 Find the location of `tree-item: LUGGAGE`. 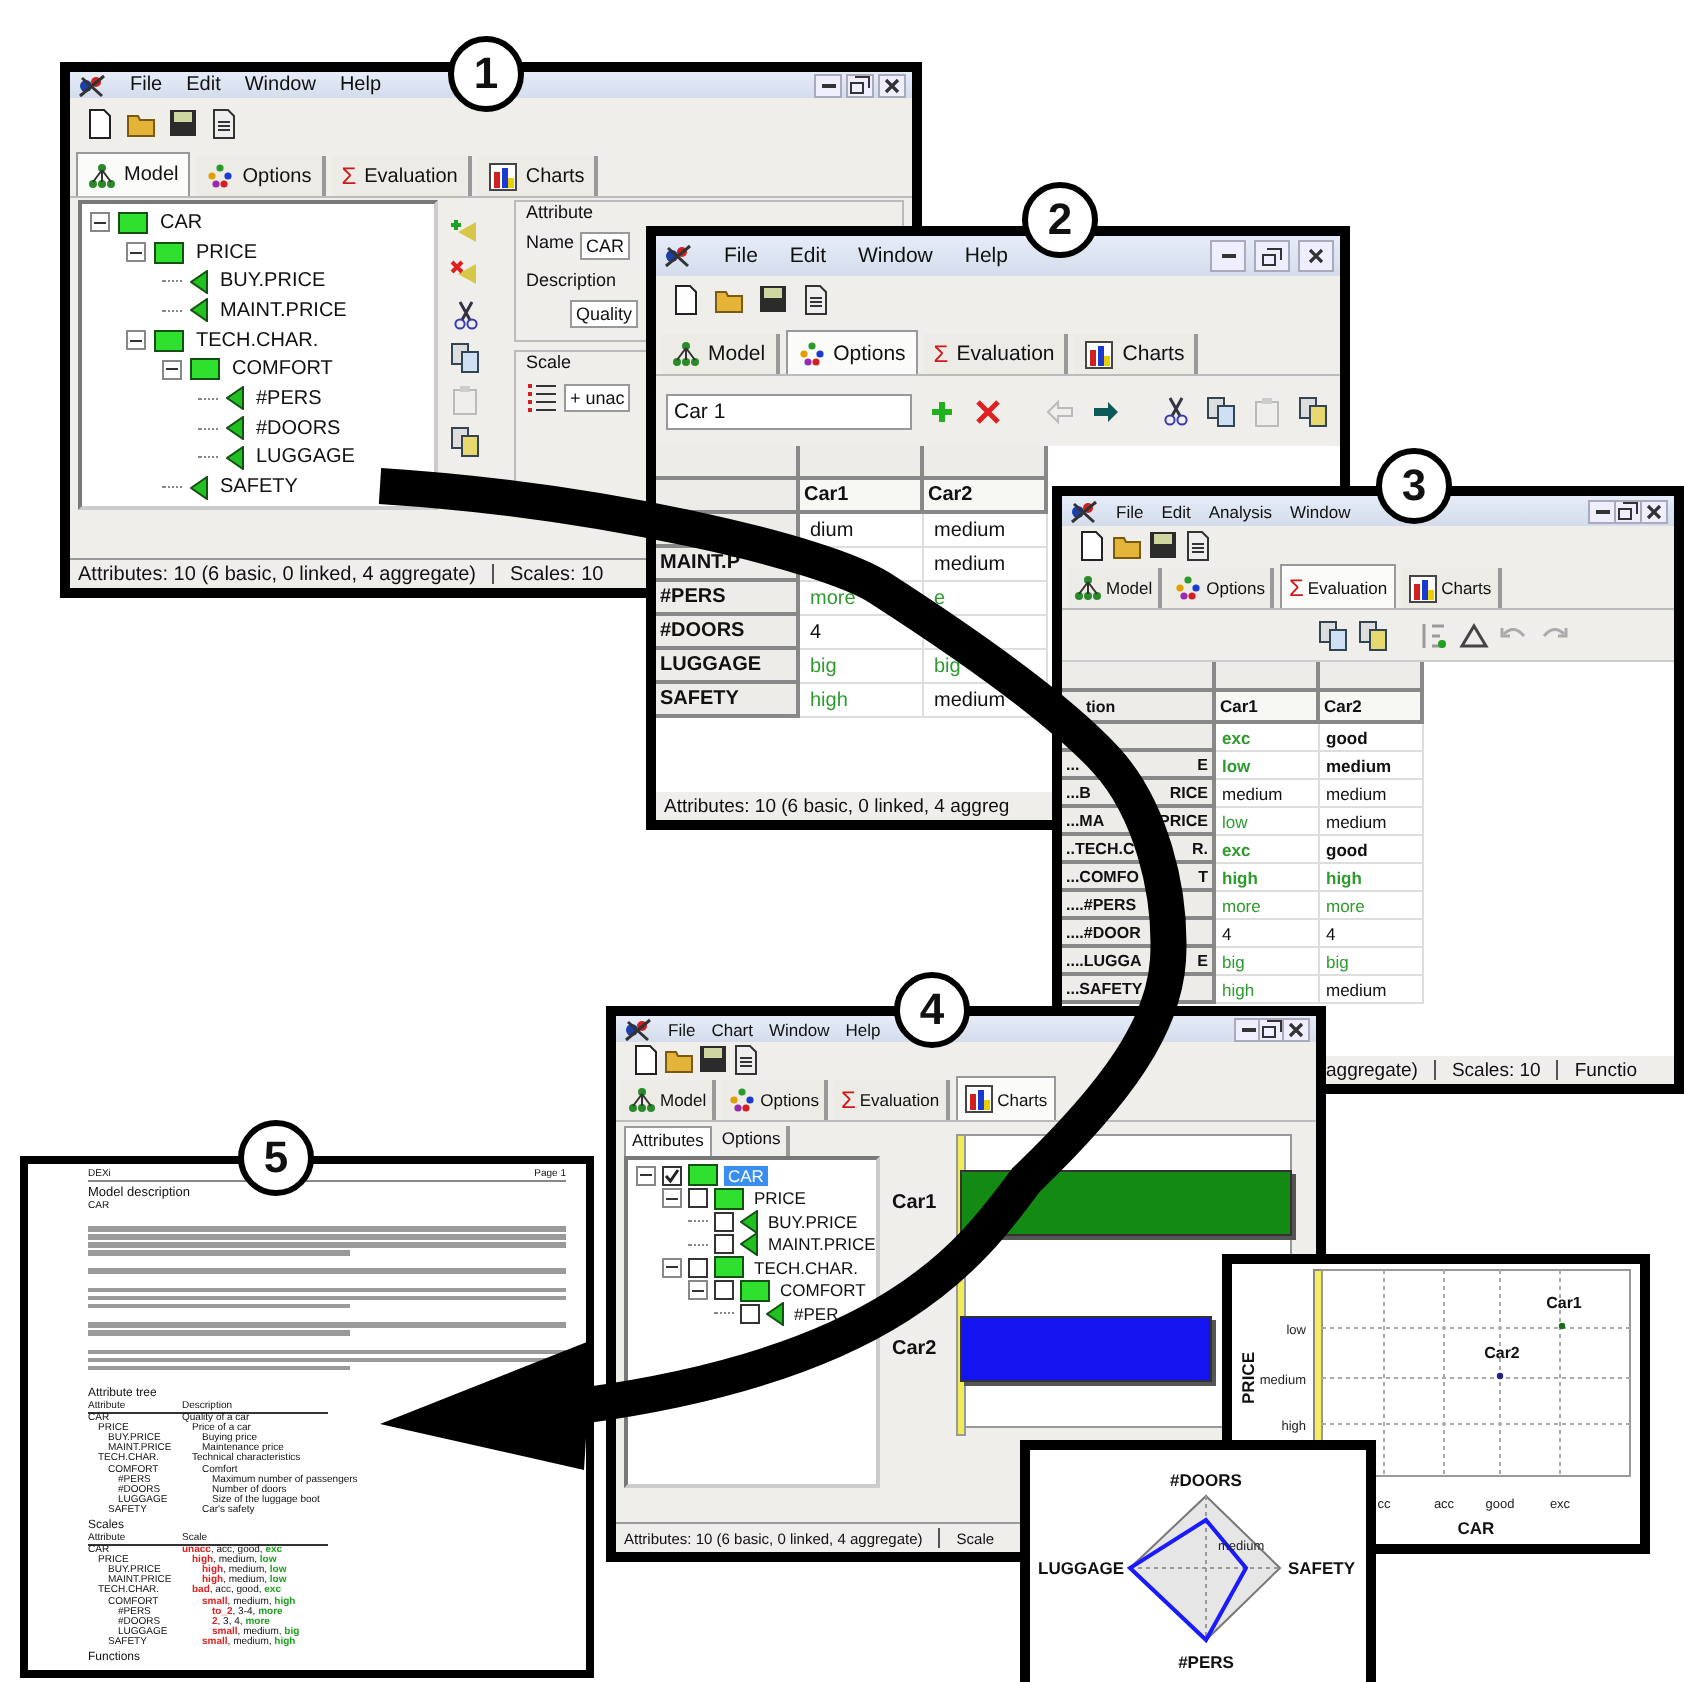

tree-item: LUGGAGE is located at coordinates (305, 457).